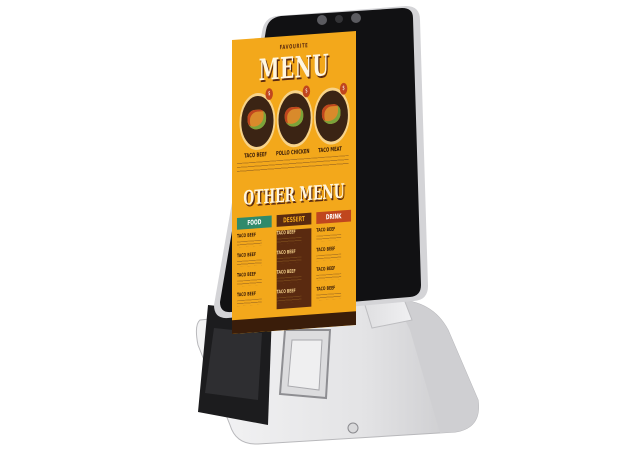 This screenshot has width=630, height=450. What do you see at coordinates (356, 18) in the screenshot?
I see `camera-lens-right` at bounding box center [356, 18].